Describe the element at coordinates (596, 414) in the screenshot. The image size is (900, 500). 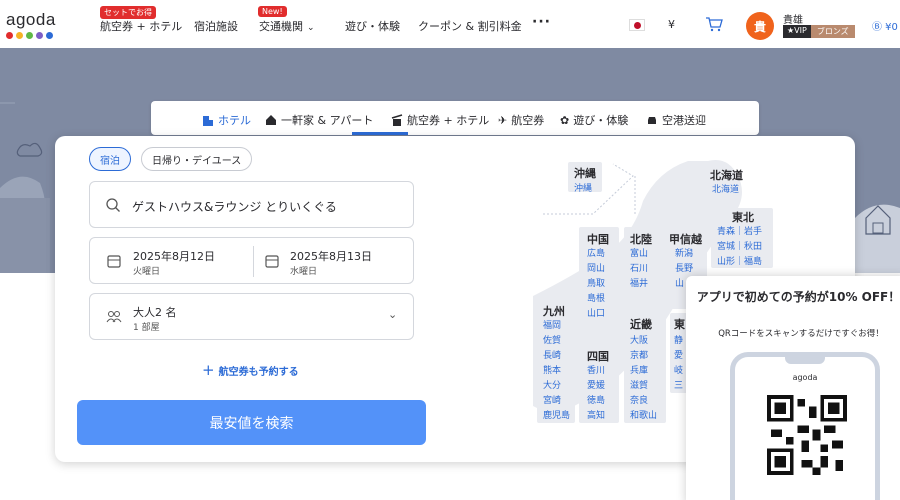
I see `pref-shikoku-4: 高知` at that location.